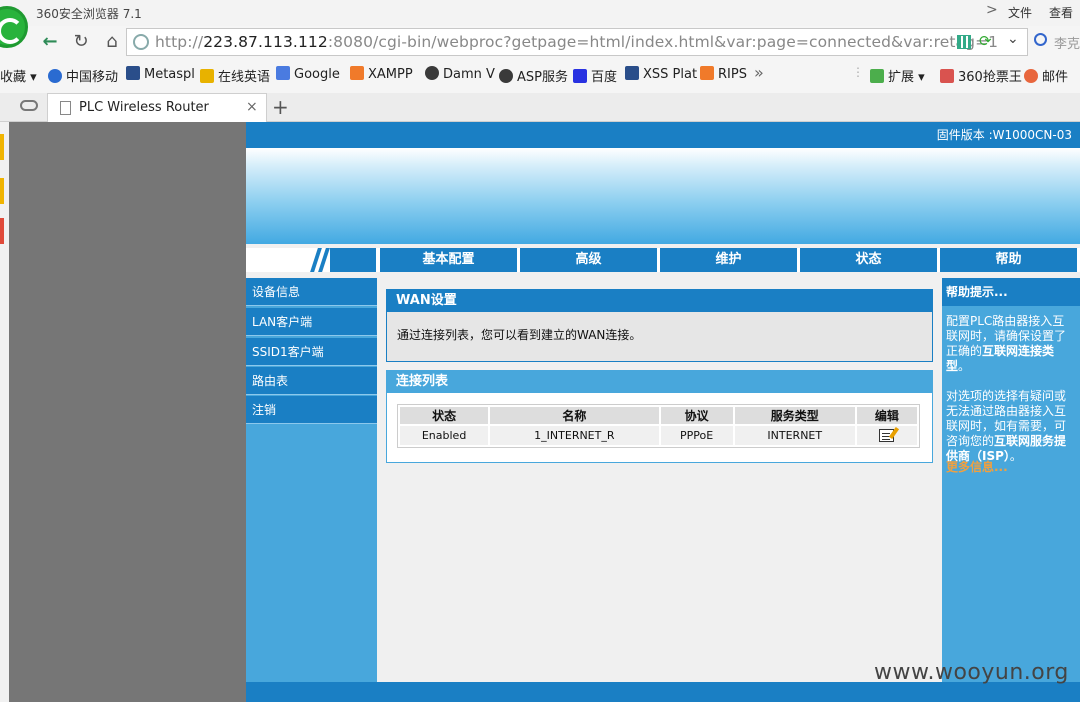 This screenshot has height=702, width=1080. What do you see at coordinates (1040, 39) in the screenshot?
I see `search-icon` at bounding box center [1040, 39].